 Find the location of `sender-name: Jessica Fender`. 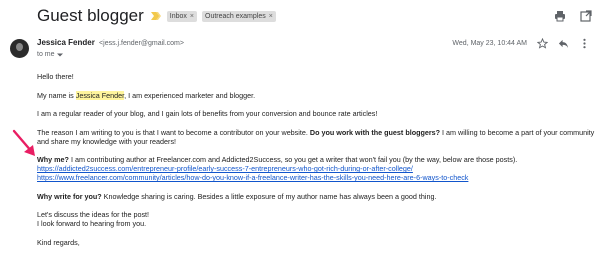

sender-name: Jessica Fender is located at coordinates (66, 42).